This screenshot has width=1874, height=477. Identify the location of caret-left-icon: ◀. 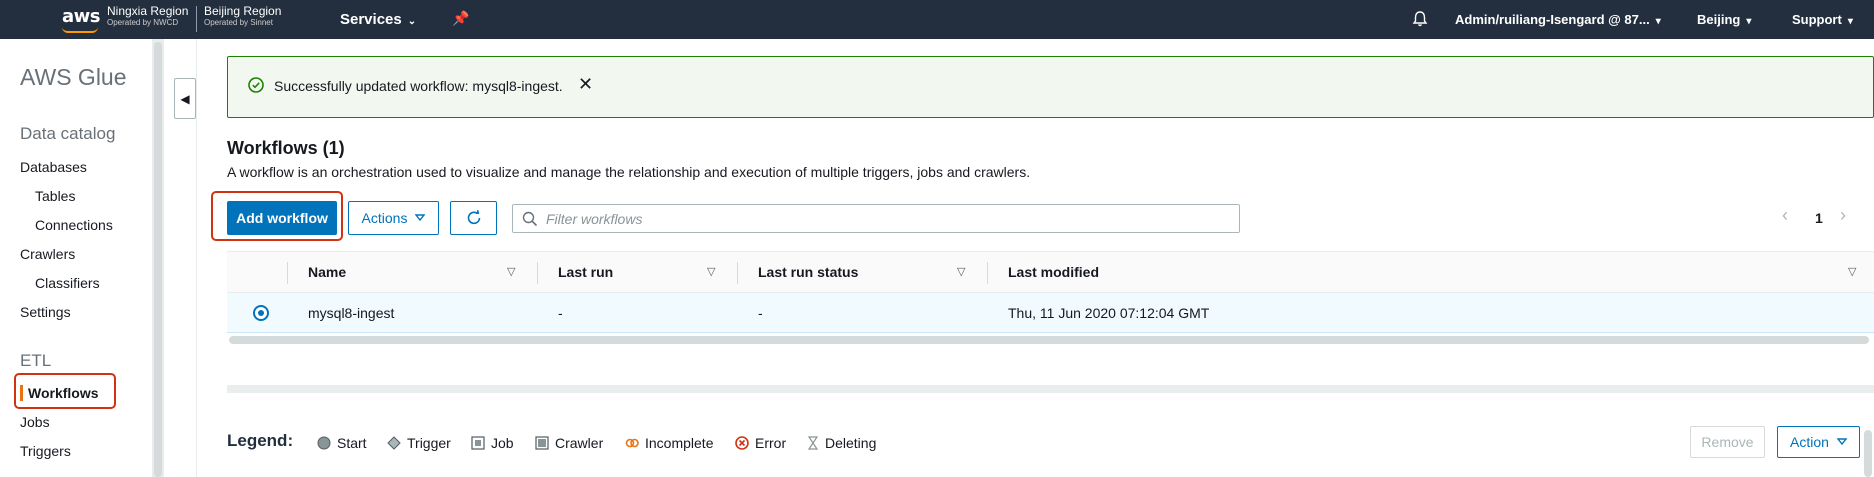
(185, 98).